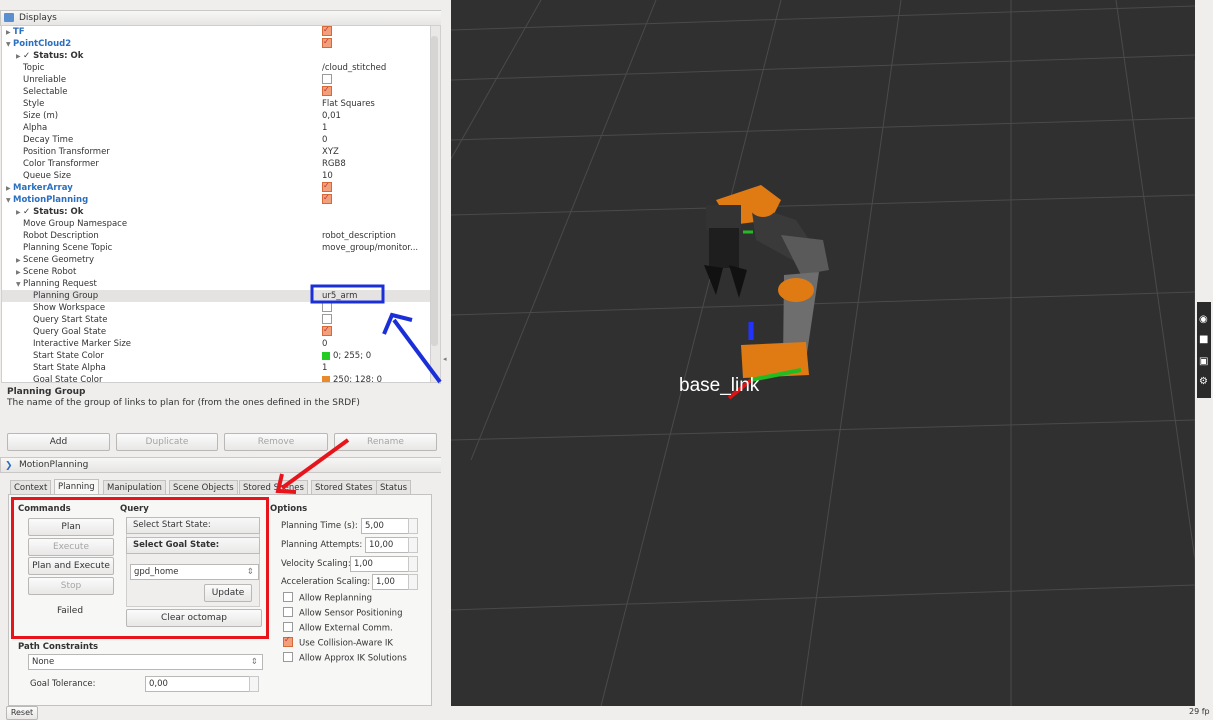 This screenshot has height=720, width=1213. Describe the element at coordinates (1199, 711) in the screenshot. I see `fps-counter: 29 fp` at that location.